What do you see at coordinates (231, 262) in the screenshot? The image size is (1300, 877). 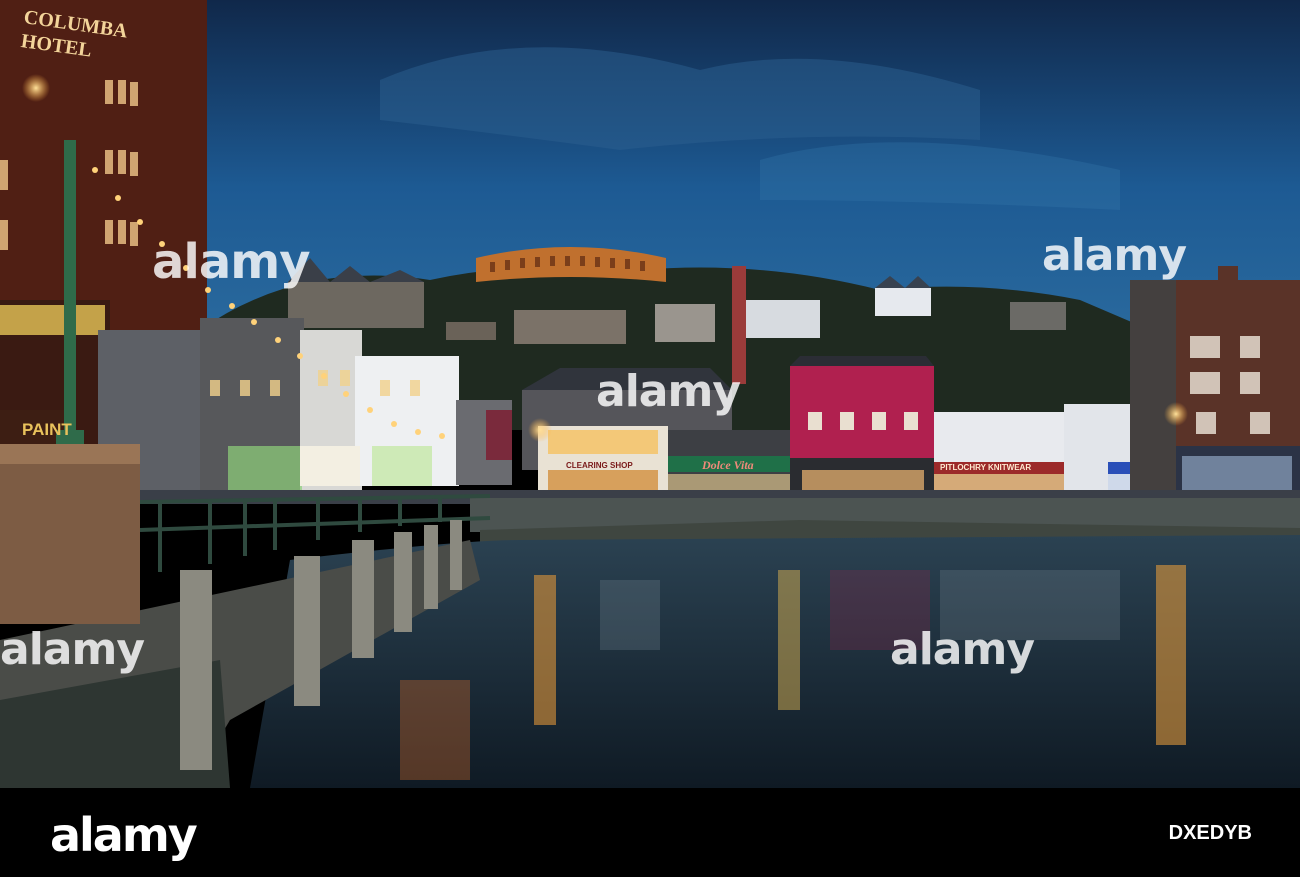 I see `watermark-center: alamy` at bounding box center [231, 262].